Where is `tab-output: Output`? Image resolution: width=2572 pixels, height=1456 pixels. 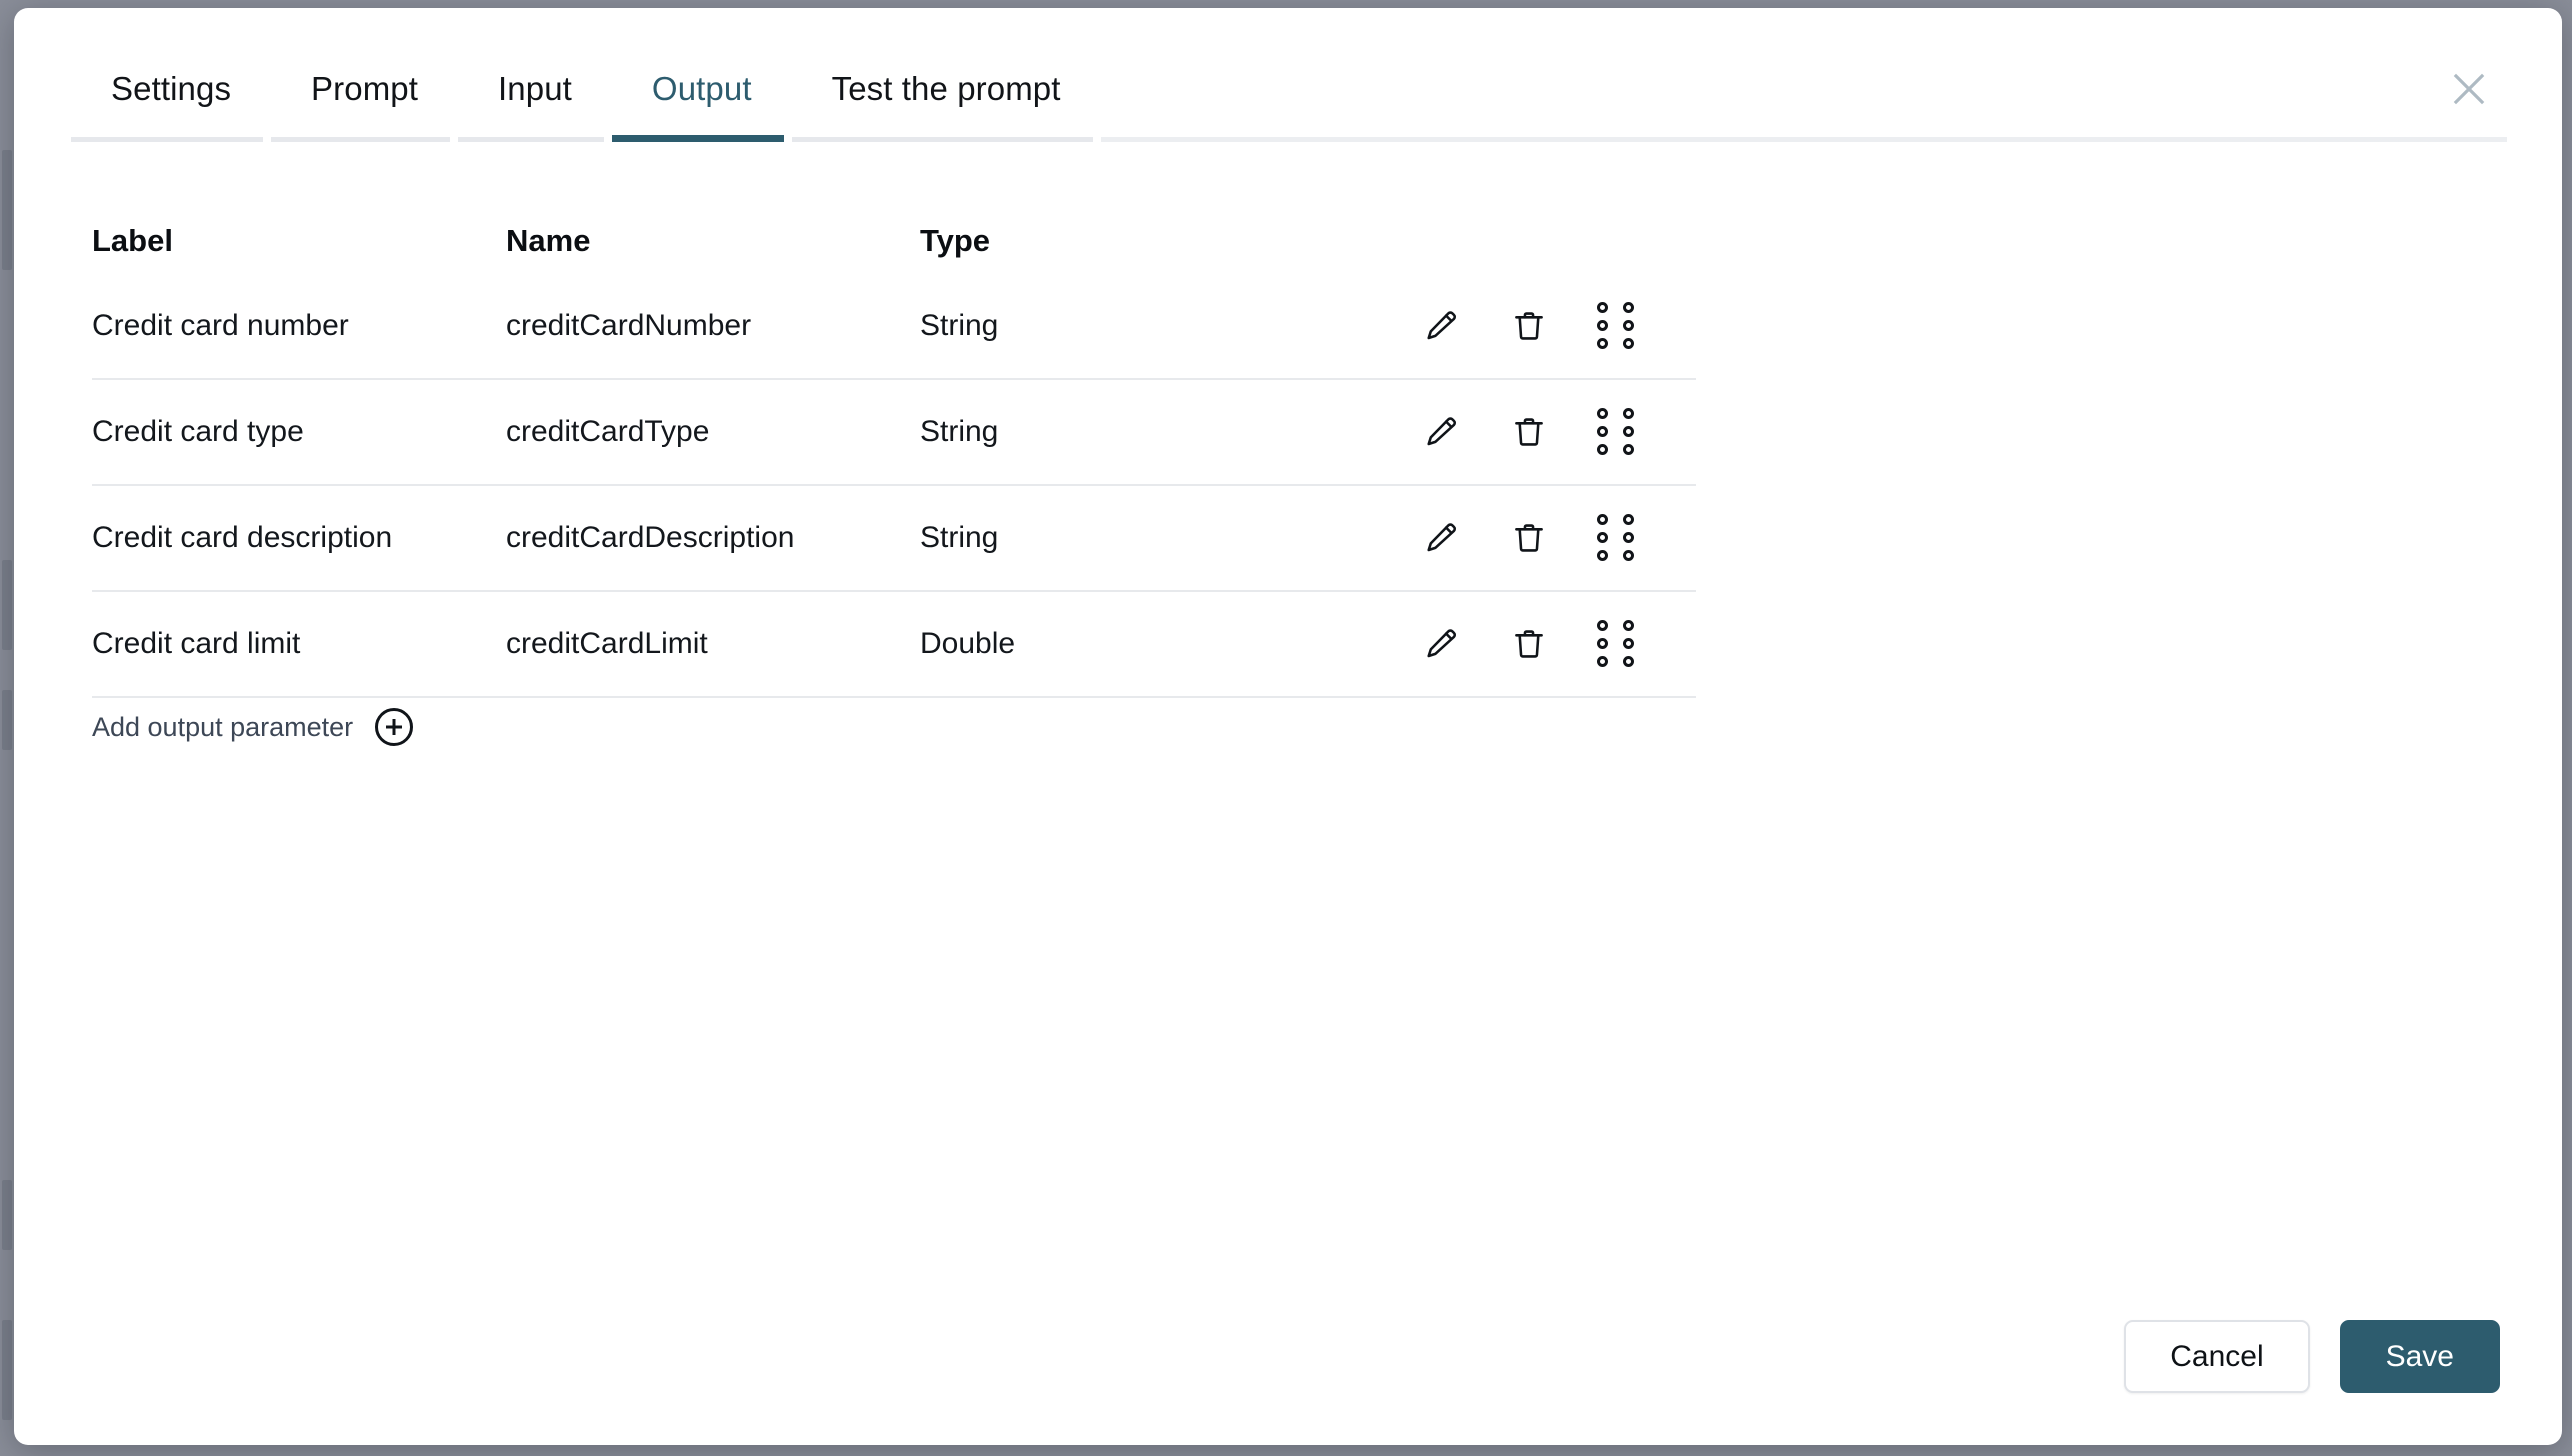
tab-output: Output is located at coordinates (701, 106).